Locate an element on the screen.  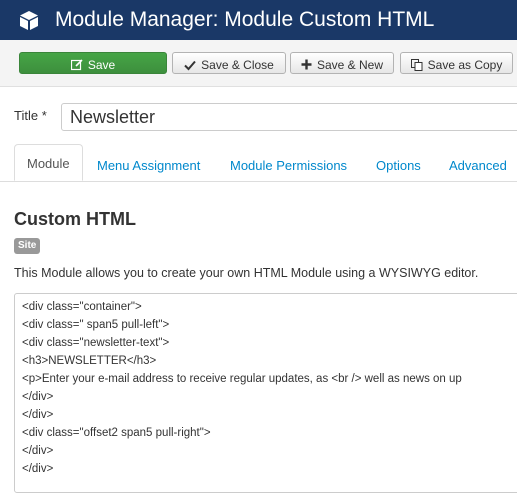
tab-menu-assignment: Menu Assignment is located at coordinates (148, 165).